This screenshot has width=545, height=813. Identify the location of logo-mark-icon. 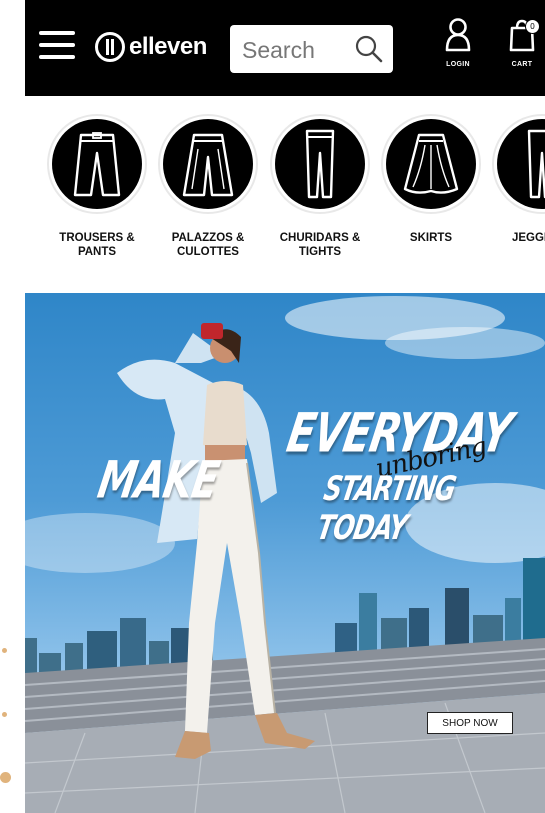
(110, 47).